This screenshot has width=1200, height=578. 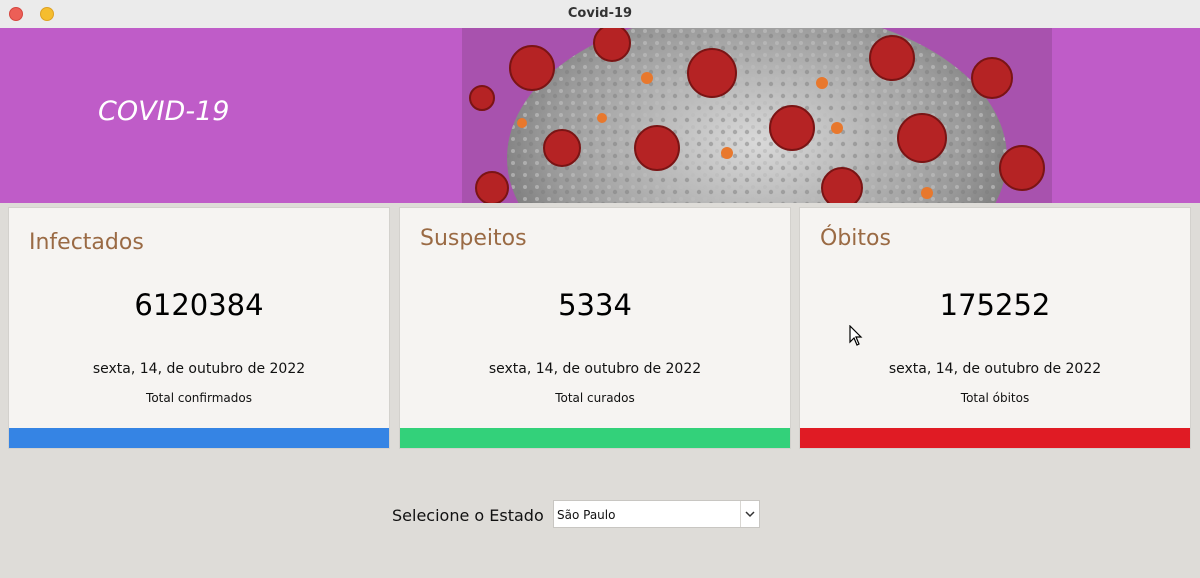 What do you see at coordinates (856, 335) in the screenshot?
I see `mouse-cursor-icon` at bounding box center [856, 335].